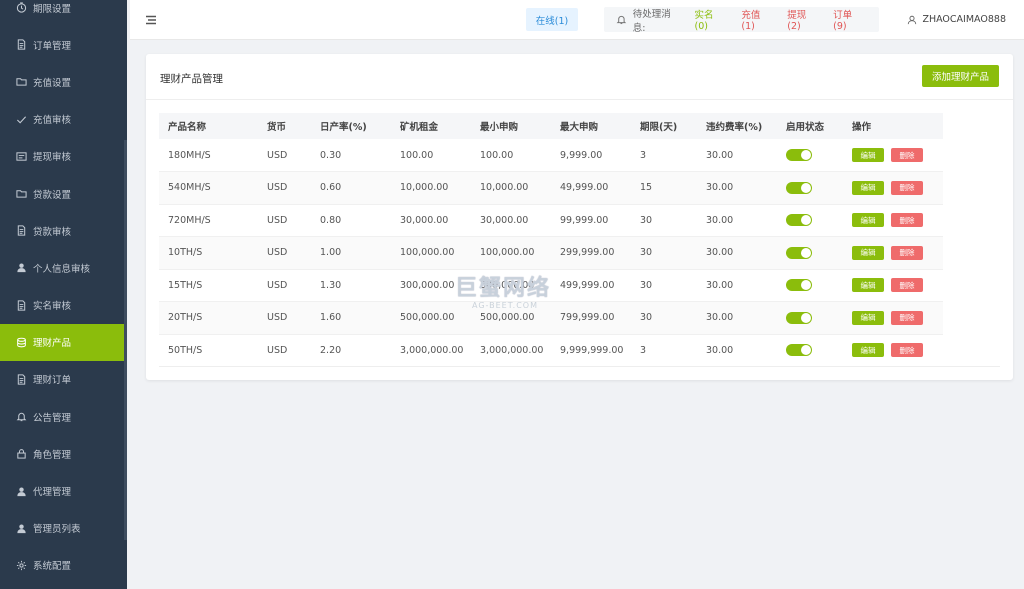  I want to click on column-header: 矿机租金, so click(419, 127).